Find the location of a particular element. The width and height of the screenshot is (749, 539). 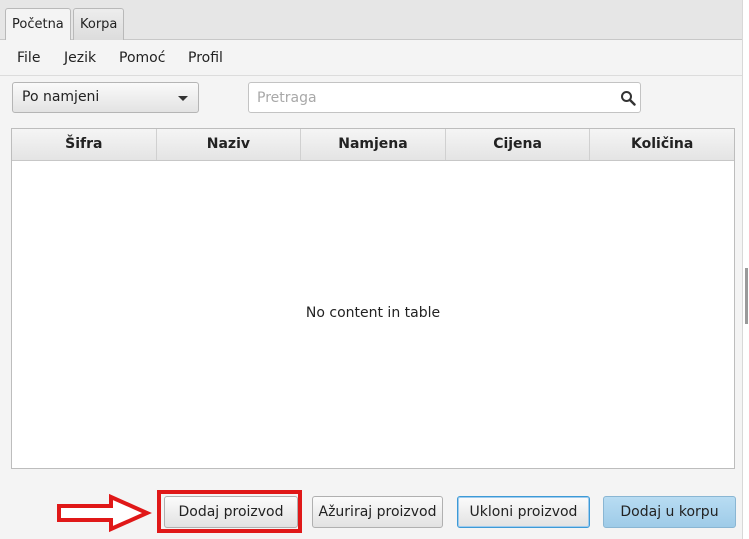

menu-pomoc: Pomoć is located at coordinates (142, 58).